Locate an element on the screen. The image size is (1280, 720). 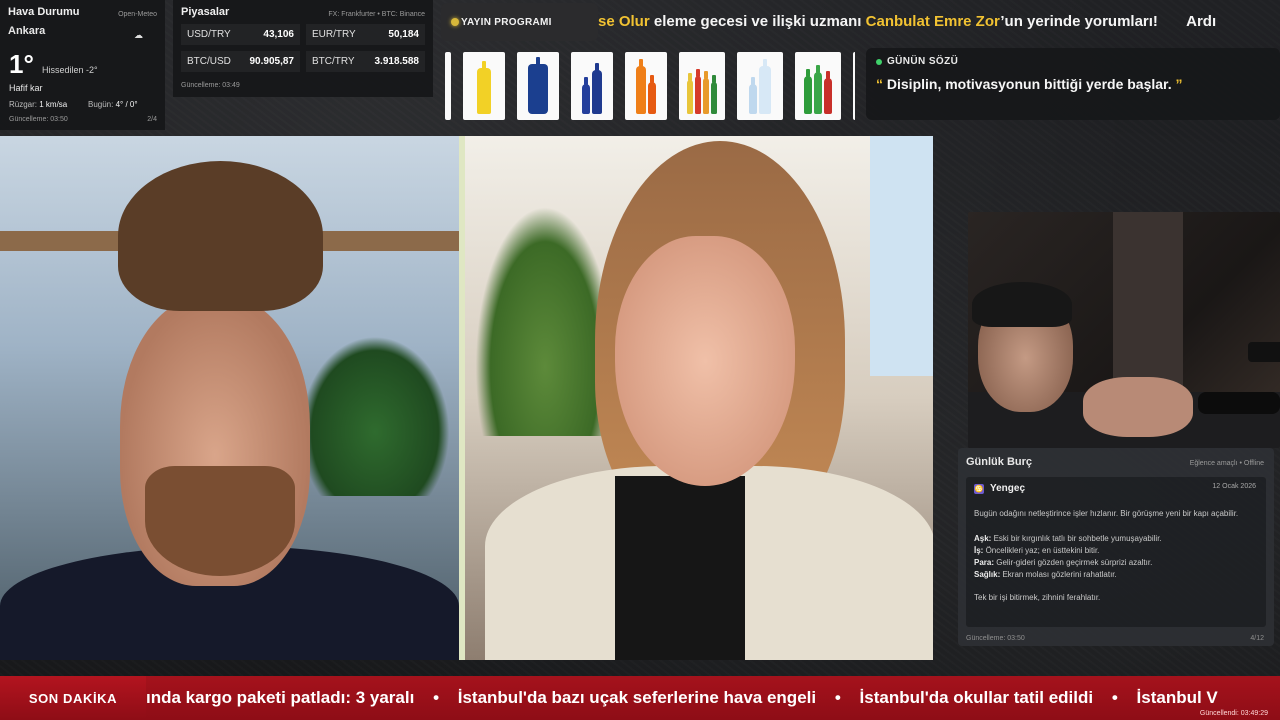
person-right-top is located at coordinates (680, 568).